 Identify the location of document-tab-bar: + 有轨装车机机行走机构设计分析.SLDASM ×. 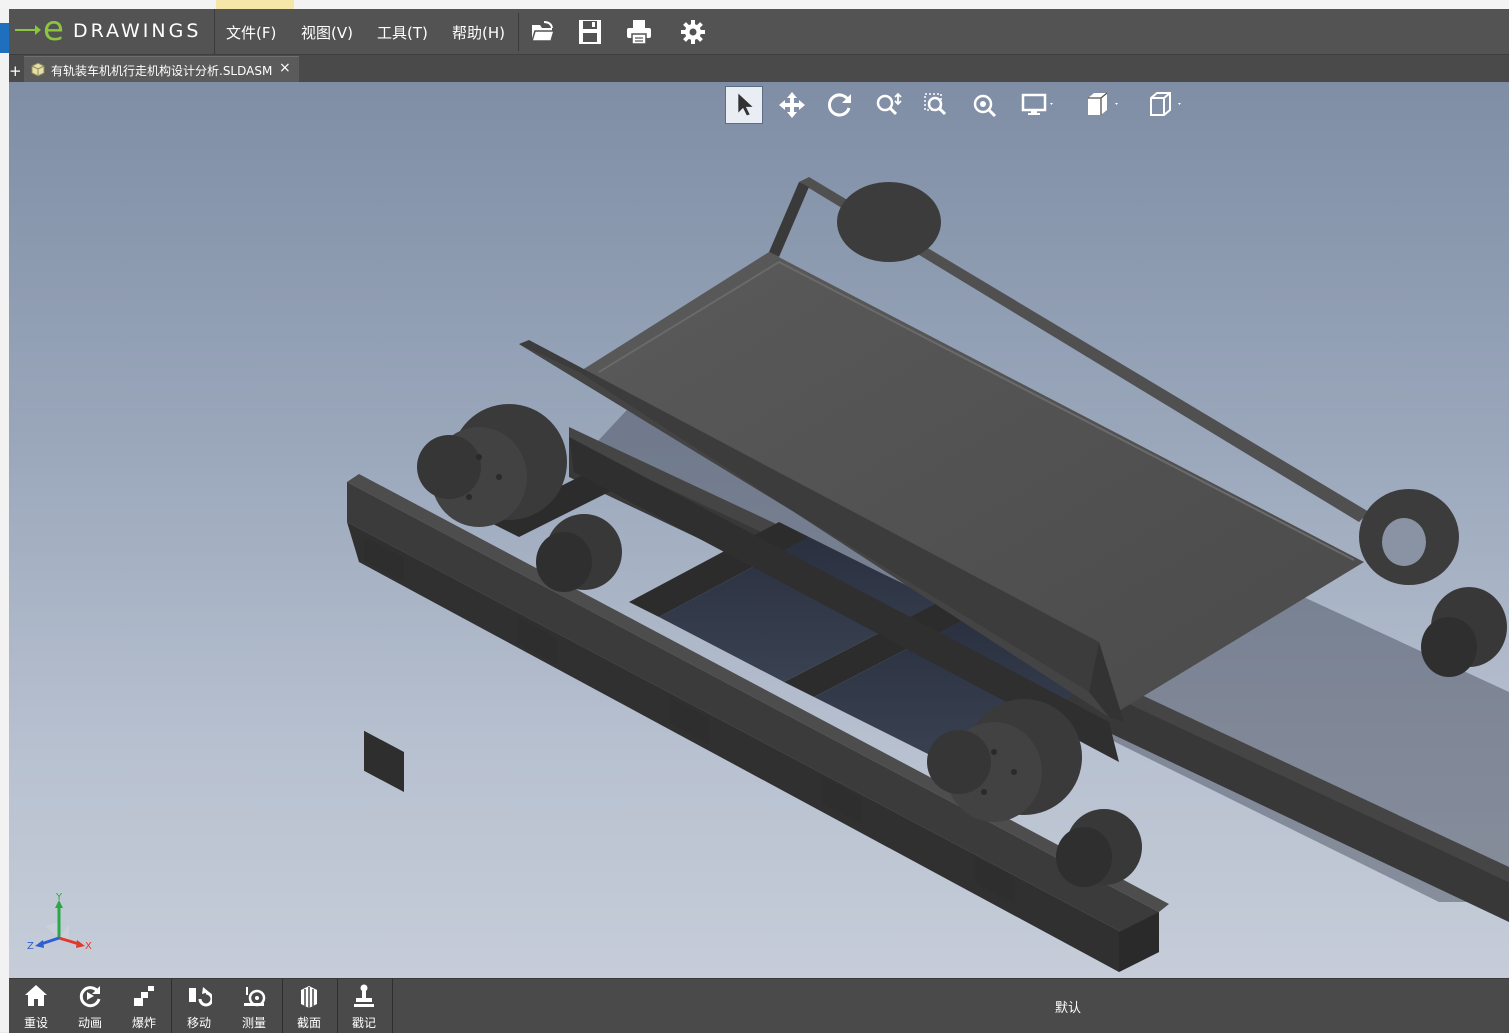
(759, 69).